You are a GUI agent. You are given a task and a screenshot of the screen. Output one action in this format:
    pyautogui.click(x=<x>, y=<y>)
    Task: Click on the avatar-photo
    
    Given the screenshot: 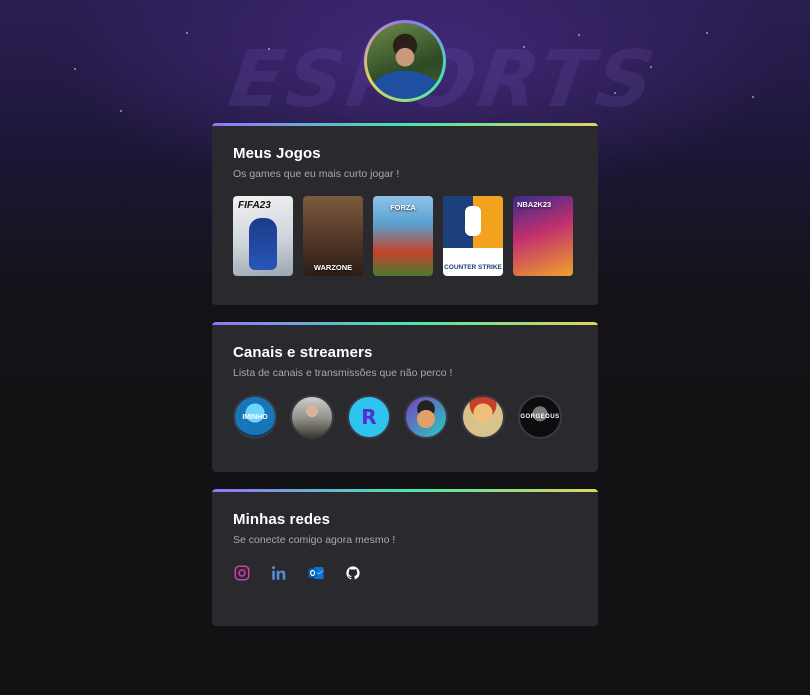 What is the action you would take?
    pyautogui.click(x=405, y=61)
    